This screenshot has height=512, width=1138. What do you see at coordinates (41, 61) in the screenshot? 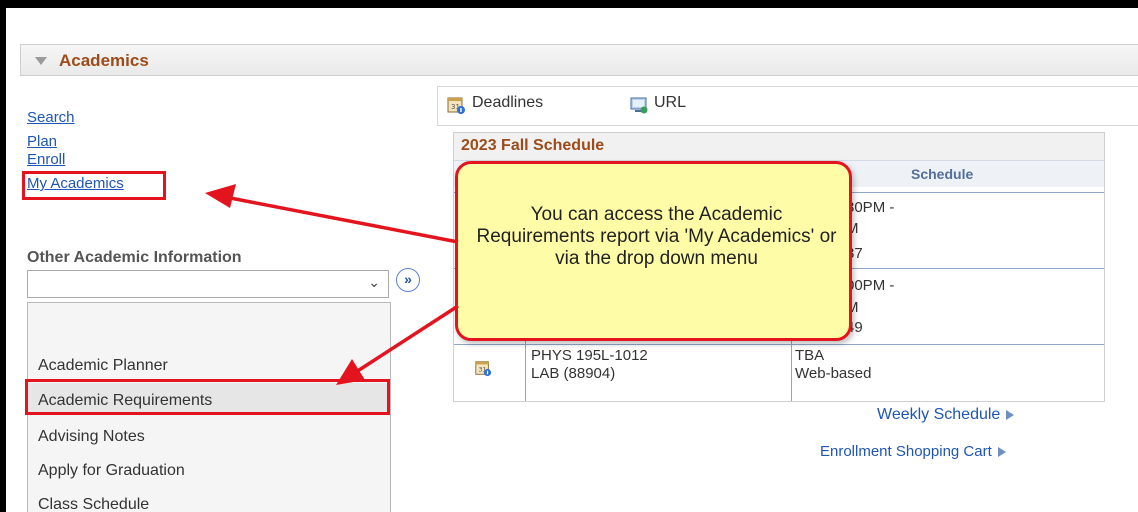
I see `collapse-triangle-icon` at bounding box center [41, 61].